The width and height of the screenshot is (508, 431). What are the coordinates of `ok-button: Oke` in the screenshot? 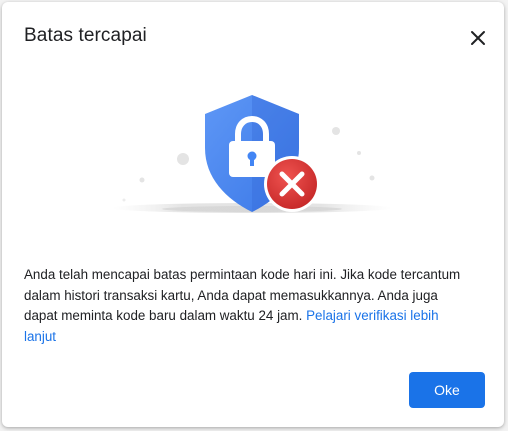 It's located at (447, 390).